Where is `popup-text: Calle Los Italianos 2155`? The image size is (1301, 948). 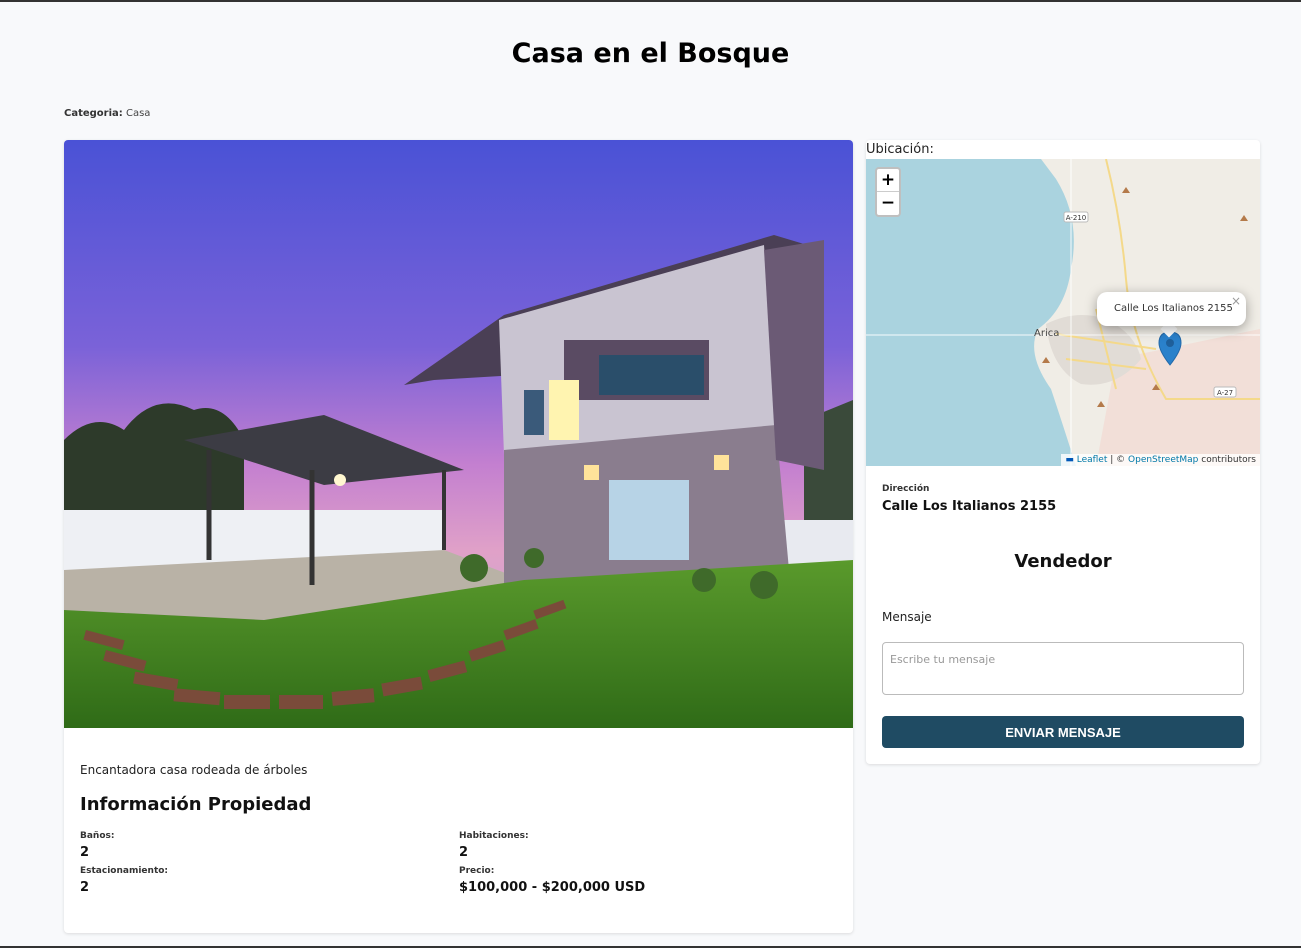
popup-text: Calle Los Italianos 2155 is located at coordinates (1173, 308).